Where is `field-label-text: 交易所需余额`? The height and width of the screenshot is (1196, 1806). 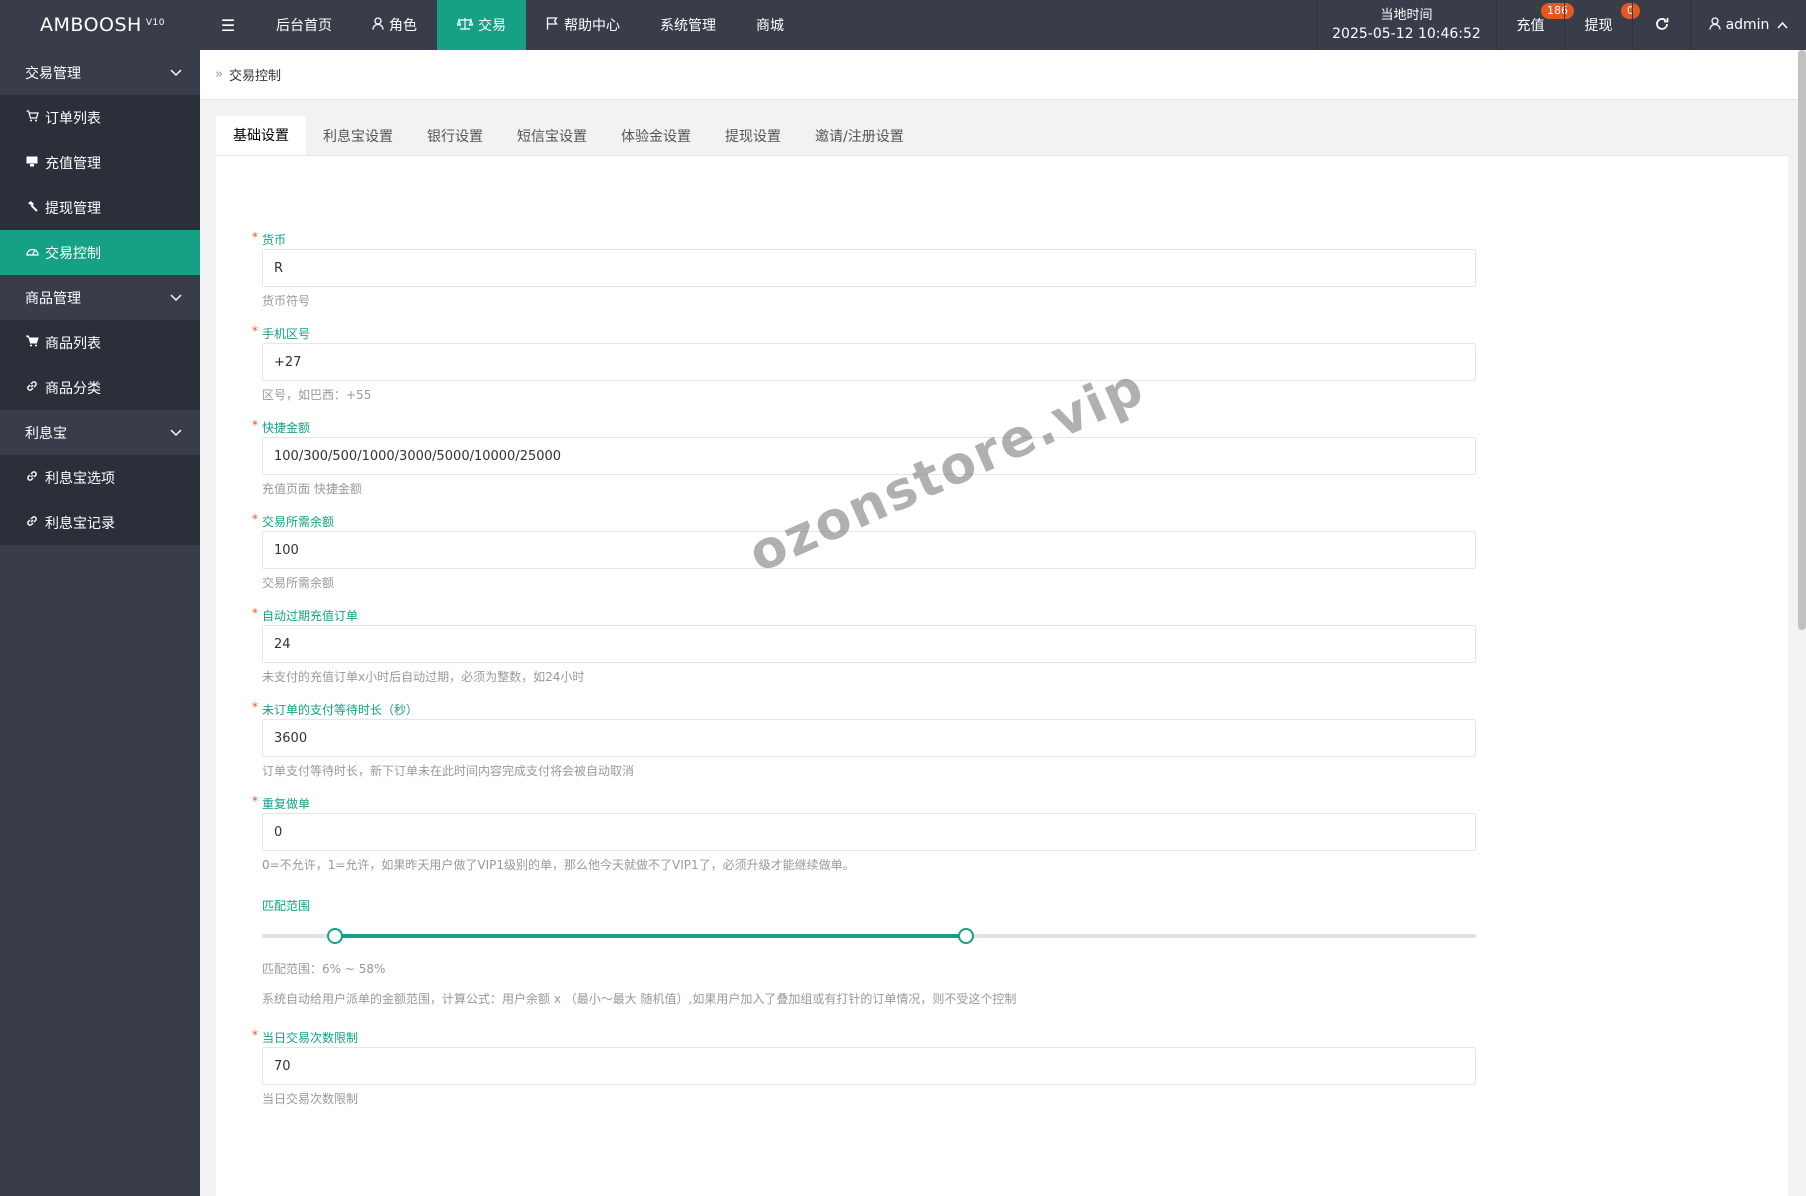 field-label-text: 交易所需余额 is located at coordinates (298, 522).